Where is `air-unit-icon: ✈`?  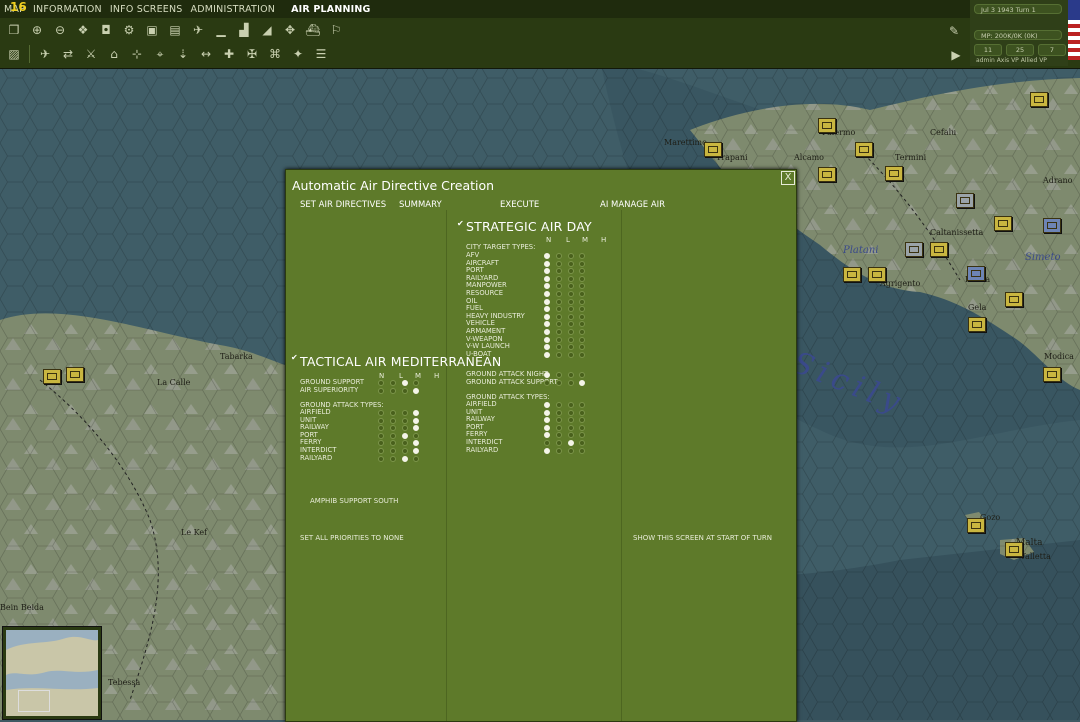 air-unit-icon: ✈ is located at coordinates (45, 54).